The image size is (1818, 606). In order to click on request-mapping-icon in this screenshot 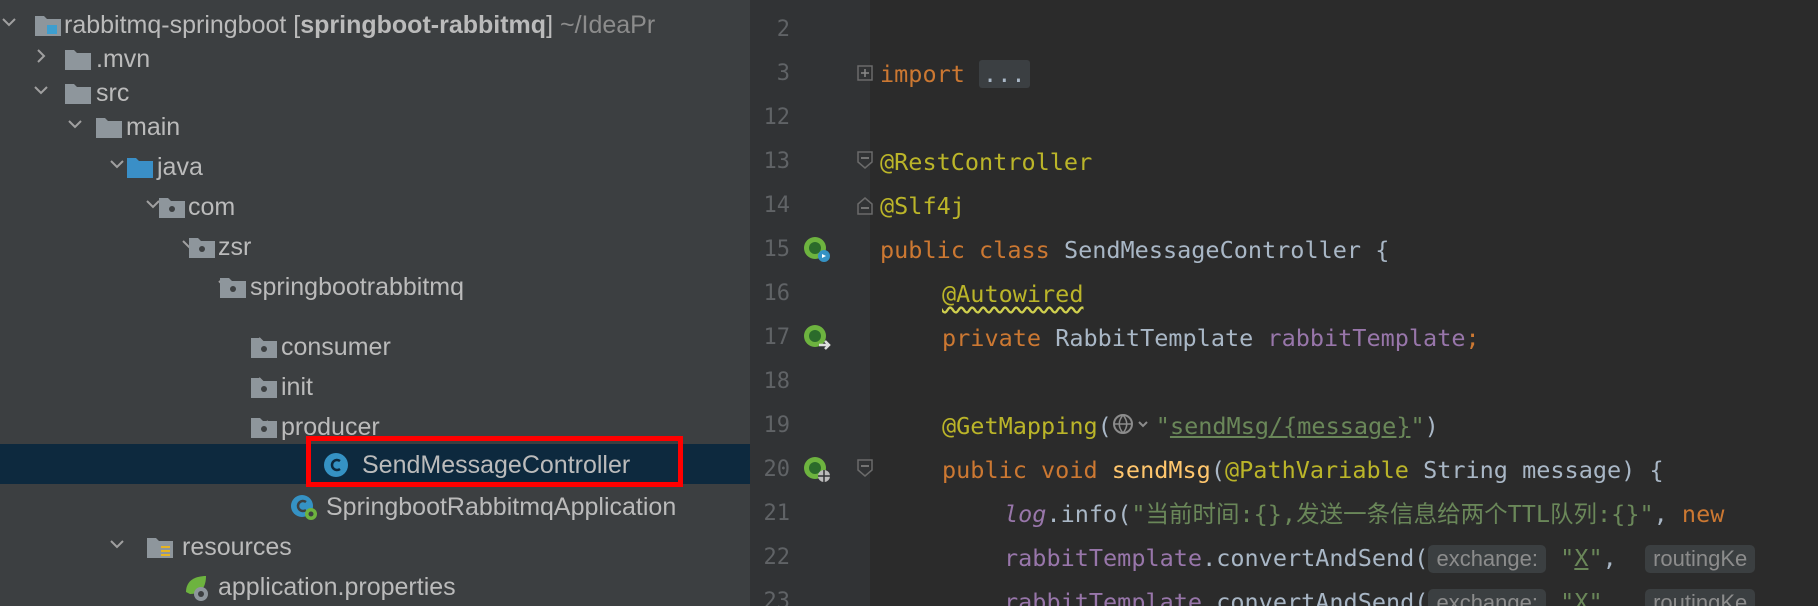, I will do `click(817, 470)`.